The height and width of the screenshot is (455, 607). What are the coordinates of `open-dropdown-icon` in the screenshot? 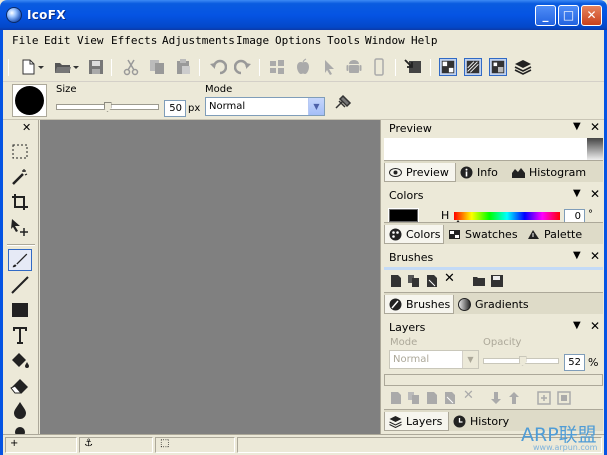 It's located at (76, 67).